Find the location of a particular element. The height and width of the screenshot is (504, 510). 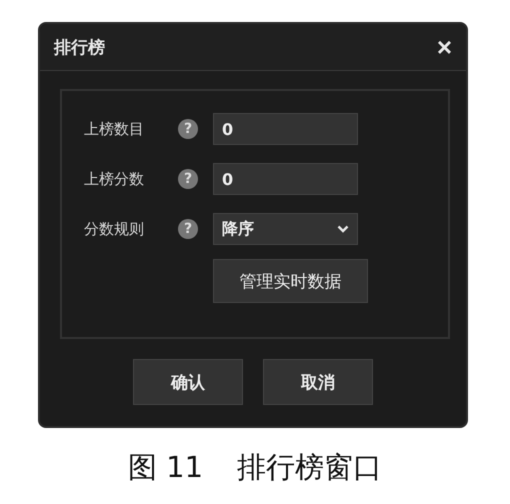

figure-number: 图 11 is located at coordinates (166, 467).